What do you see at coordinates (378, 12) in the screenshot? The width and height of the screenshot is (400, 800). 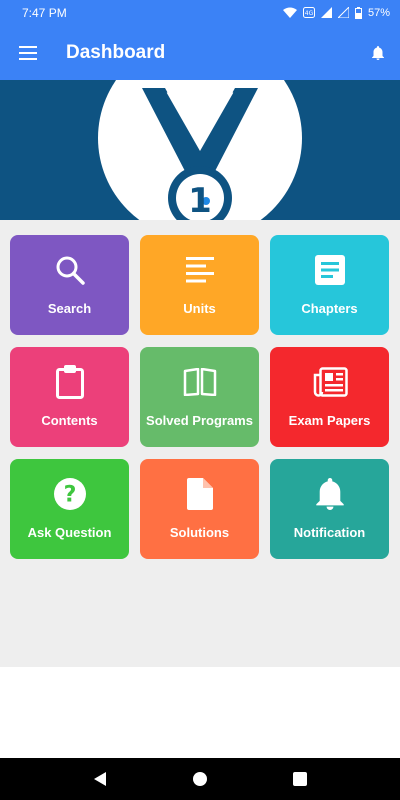 I see `battery-level: 57%` at bounding box center [378, 12].